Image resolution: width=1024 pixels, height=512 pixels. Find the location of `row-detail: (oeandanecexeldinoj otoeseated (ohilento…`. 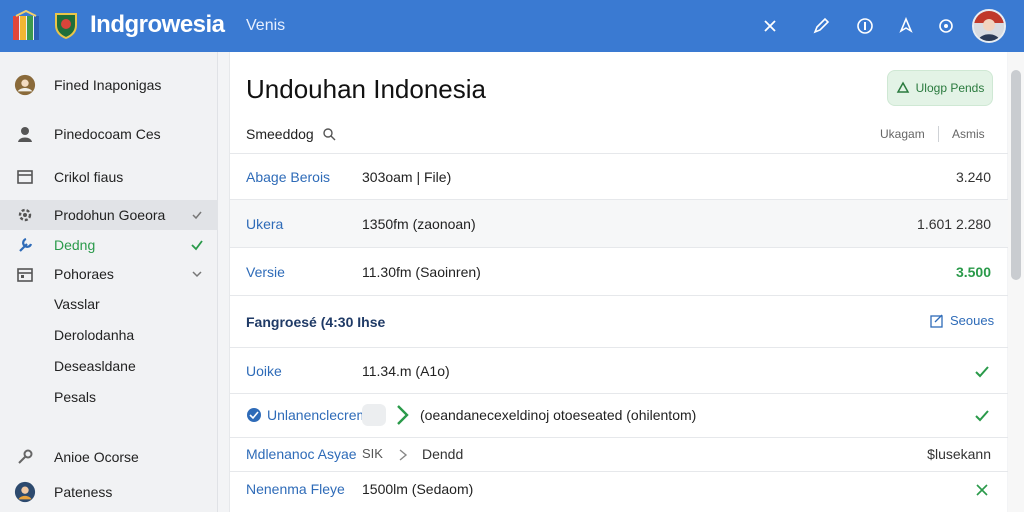

row-detail: (oeandanecexeldinoj otoeseated (ohilento… is located at coordinates (558, 415).